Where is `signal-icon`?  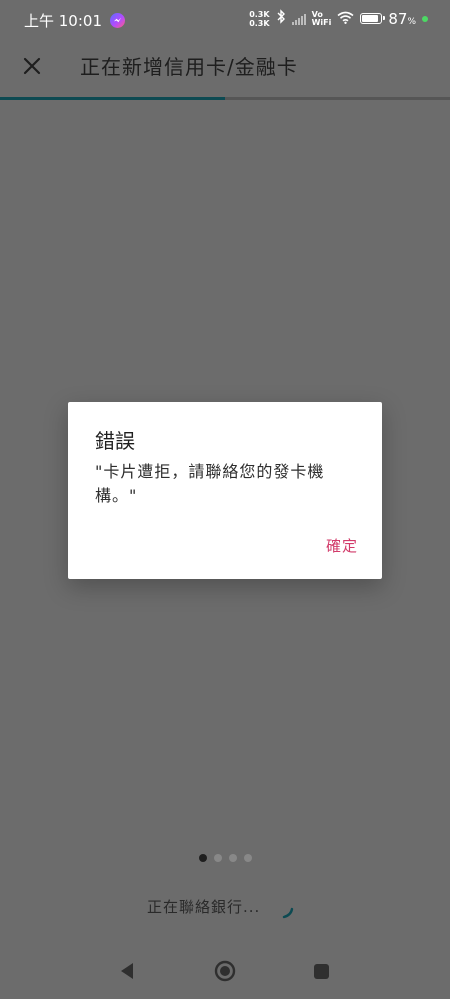
signal-icon is located at coordinates (298, 19).